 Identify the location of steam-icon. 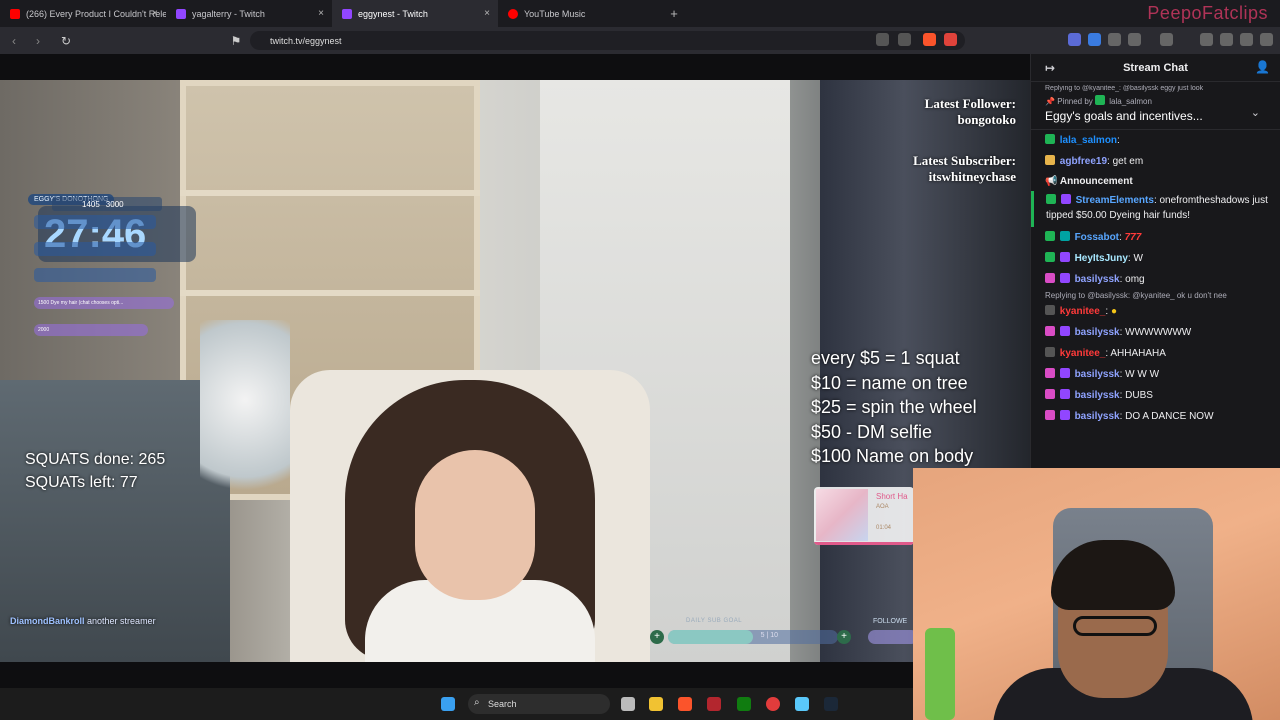
(831, 704).